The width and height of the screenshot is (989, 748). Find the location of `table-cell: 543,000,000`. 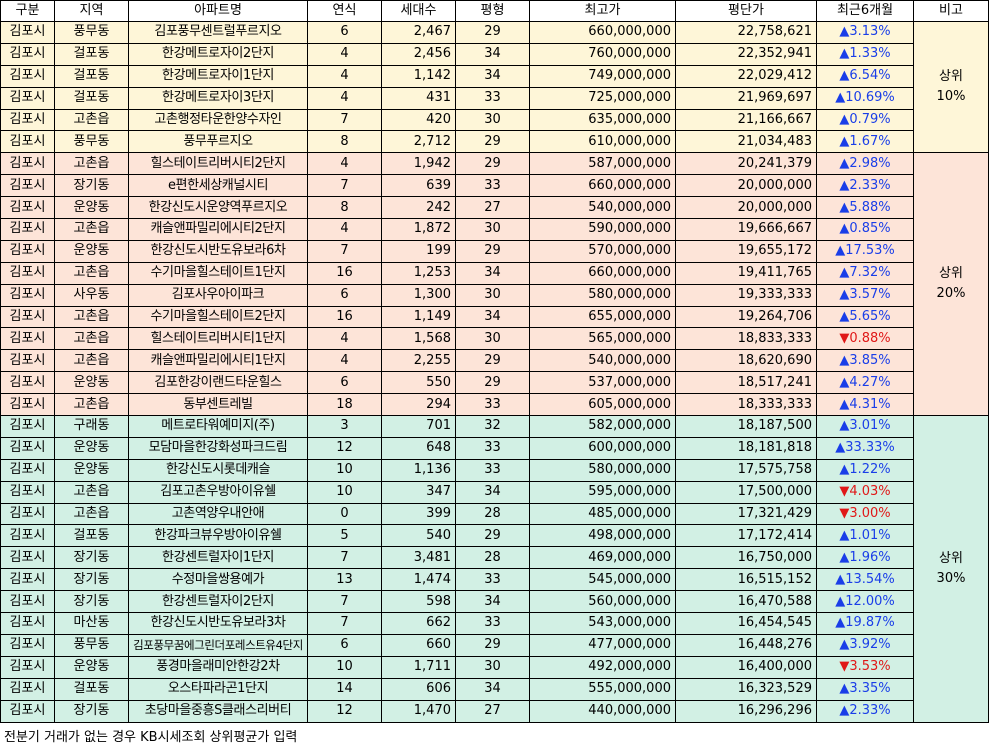

table-cell: 543,000,000 is located at coordinates (602, 623).